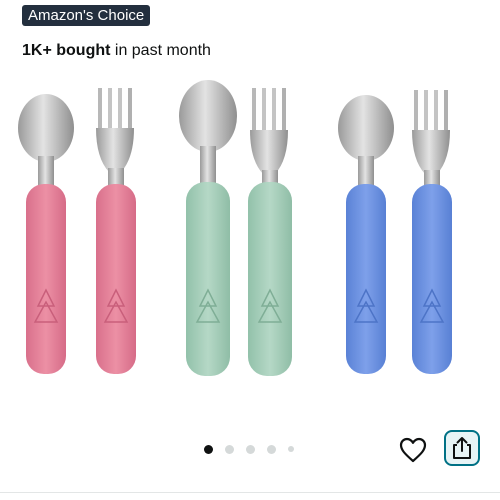 Image resolution: width=500 pixels, height=500 pixels. What do you see at coordinates (208, 228) in the screenshot?
I see `sage-spoon` at bounding box center [208, 228].